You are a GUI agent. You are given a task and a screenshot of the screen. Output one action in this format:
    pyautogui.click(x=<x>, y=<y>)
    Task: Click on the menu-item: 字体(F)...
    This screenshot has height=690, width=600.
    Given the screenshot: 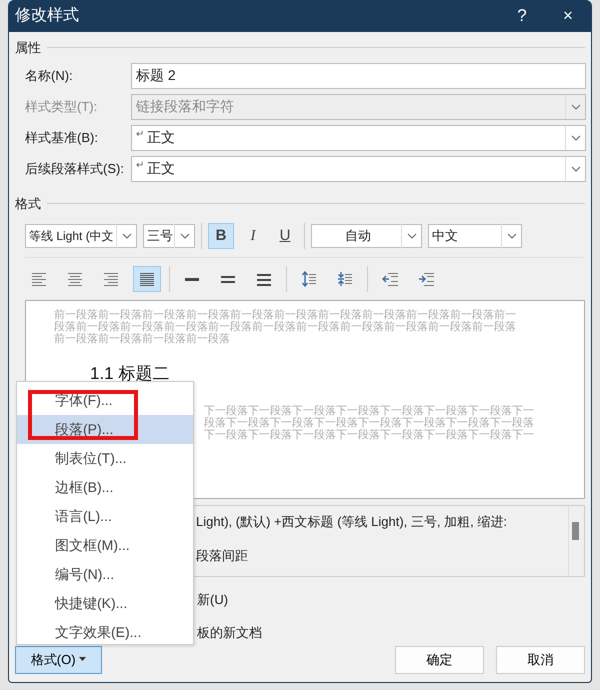 What is the action you would take?
    pyautogui.click(x=105, y=400)
    